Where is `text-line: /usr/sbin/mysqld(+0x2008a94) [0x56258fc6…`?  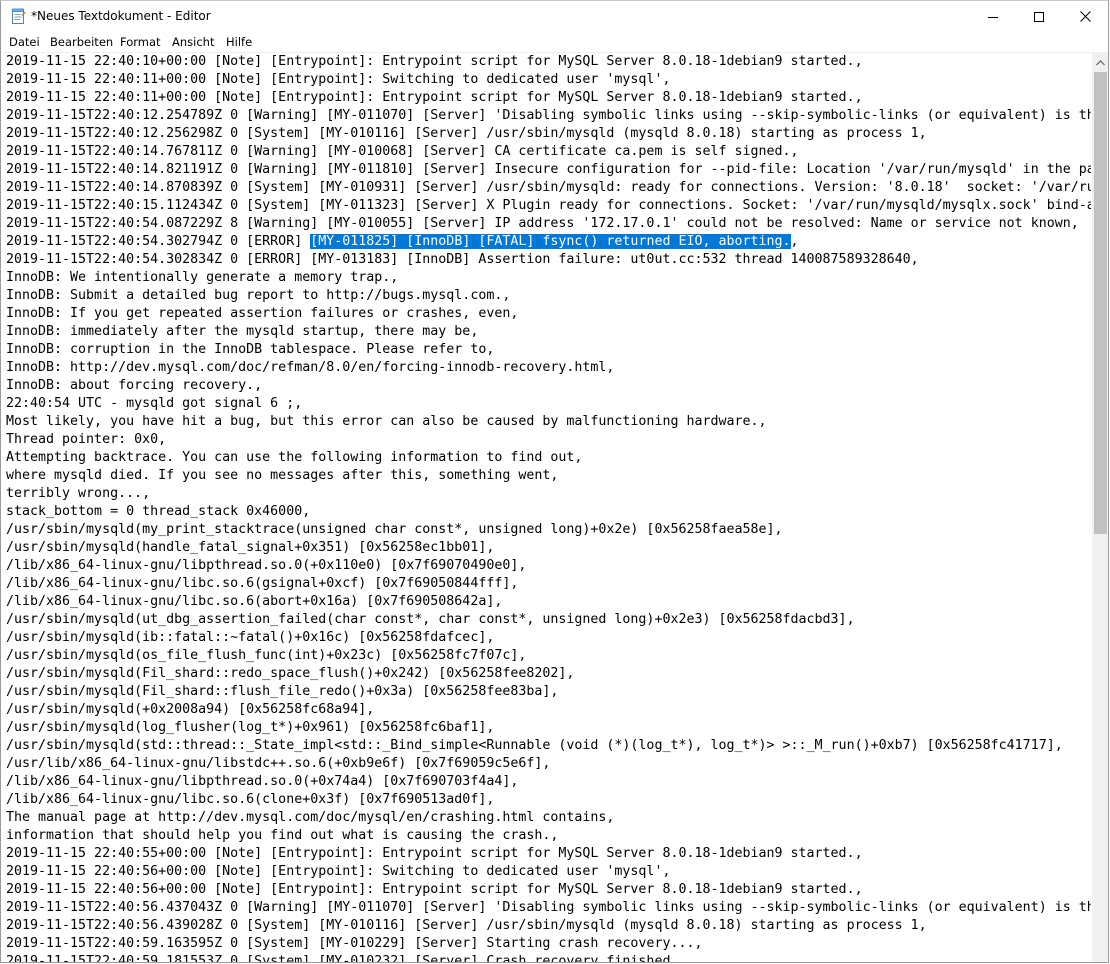
text-line: /usr/sbin/mysqld(+0x2008a94) [0x56258fc6… is located at coordinates (190, 709).